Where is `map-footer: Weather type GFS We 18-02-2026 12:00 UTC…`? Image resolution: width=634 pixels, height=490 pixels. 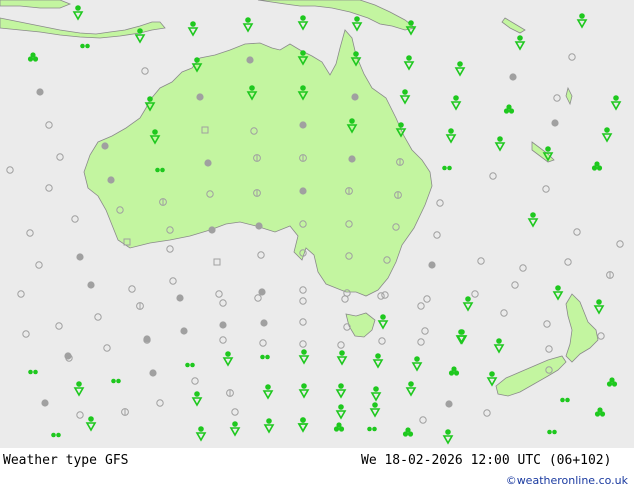
map-footer: Weather type GFS We 18-02-2026 12:00 UTC… is located at coordinates (317, 469).